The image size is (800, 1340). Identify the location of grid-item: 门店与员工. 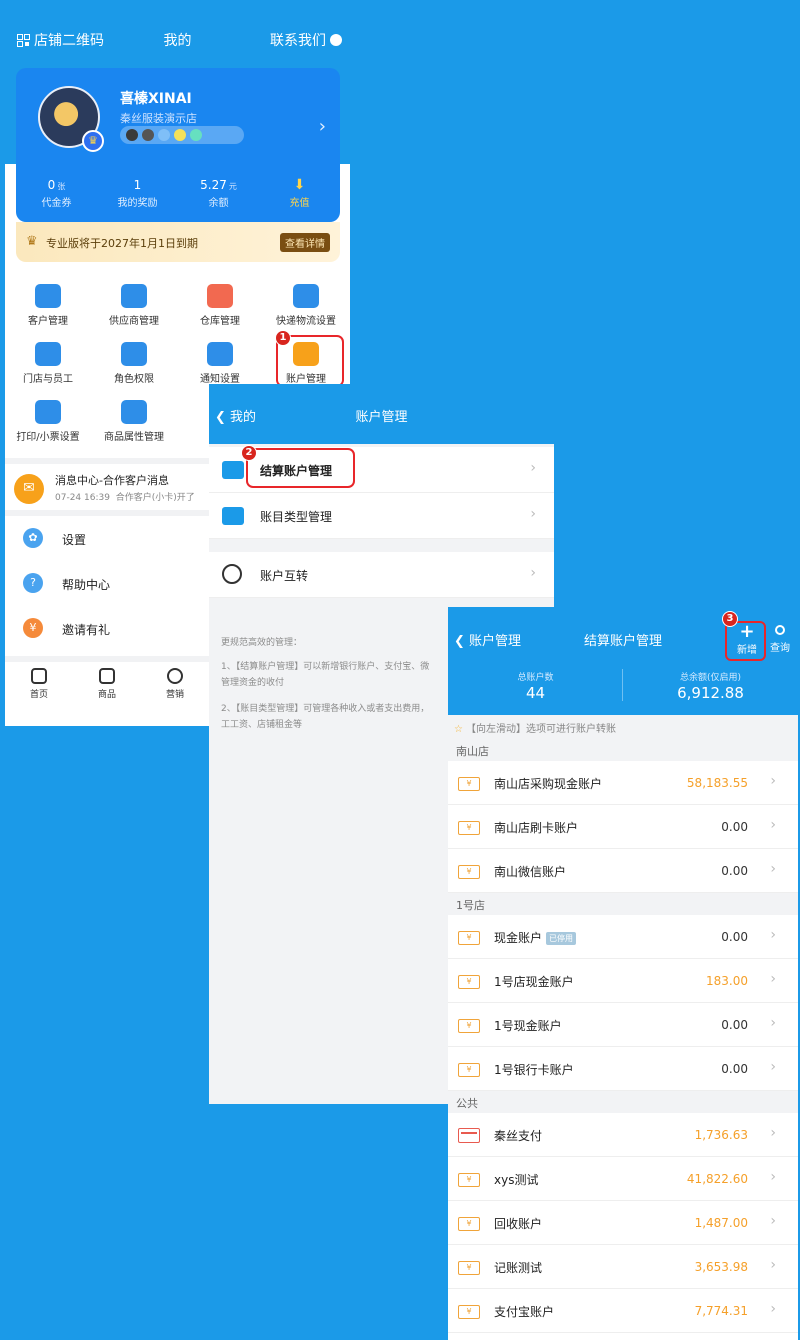
(48, 363).